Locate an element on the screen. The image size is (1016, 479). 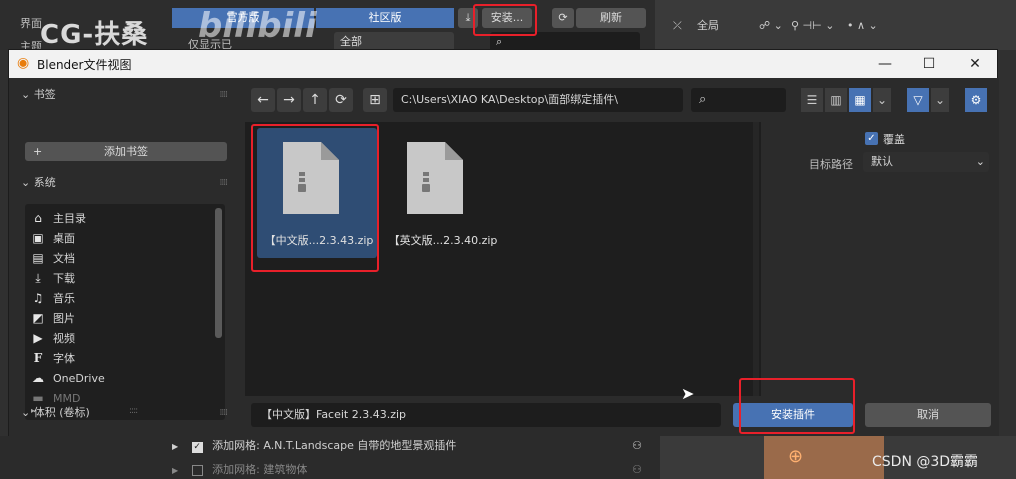
system-item-label: 视频 is located at coordinates (64, 338).